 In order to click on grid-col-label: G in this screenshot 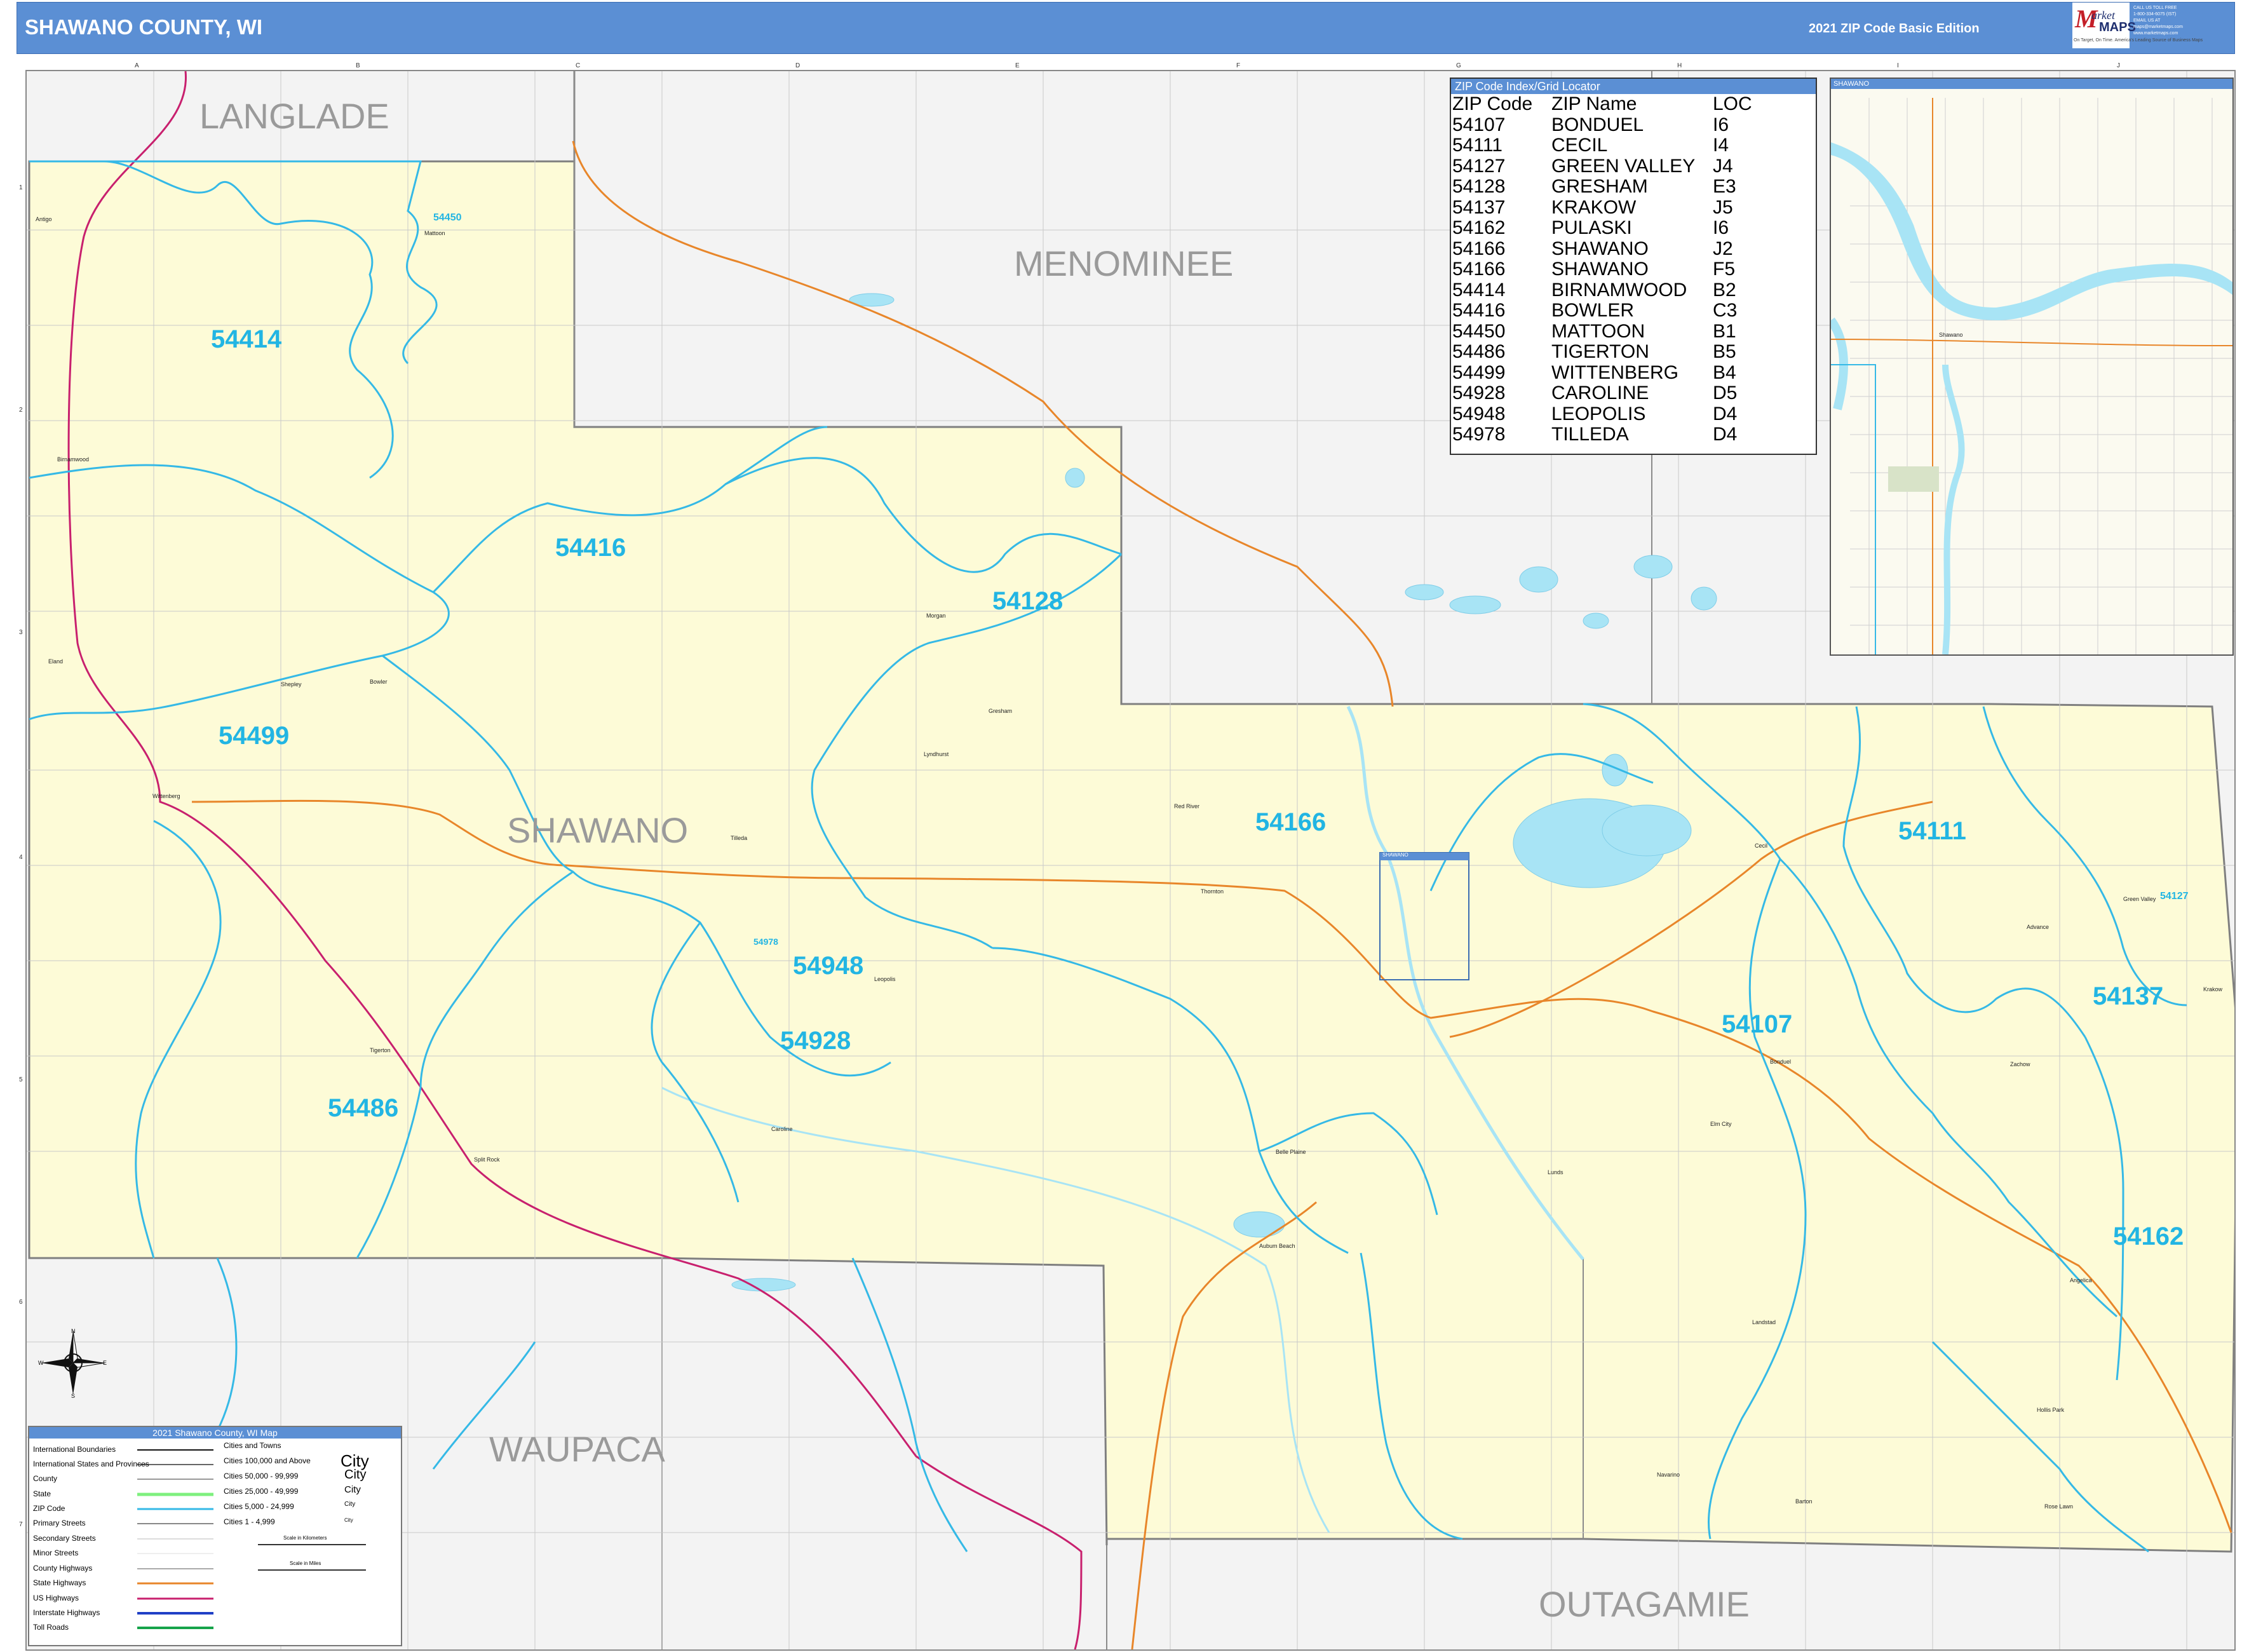, I will do `click(1458, 65)`.